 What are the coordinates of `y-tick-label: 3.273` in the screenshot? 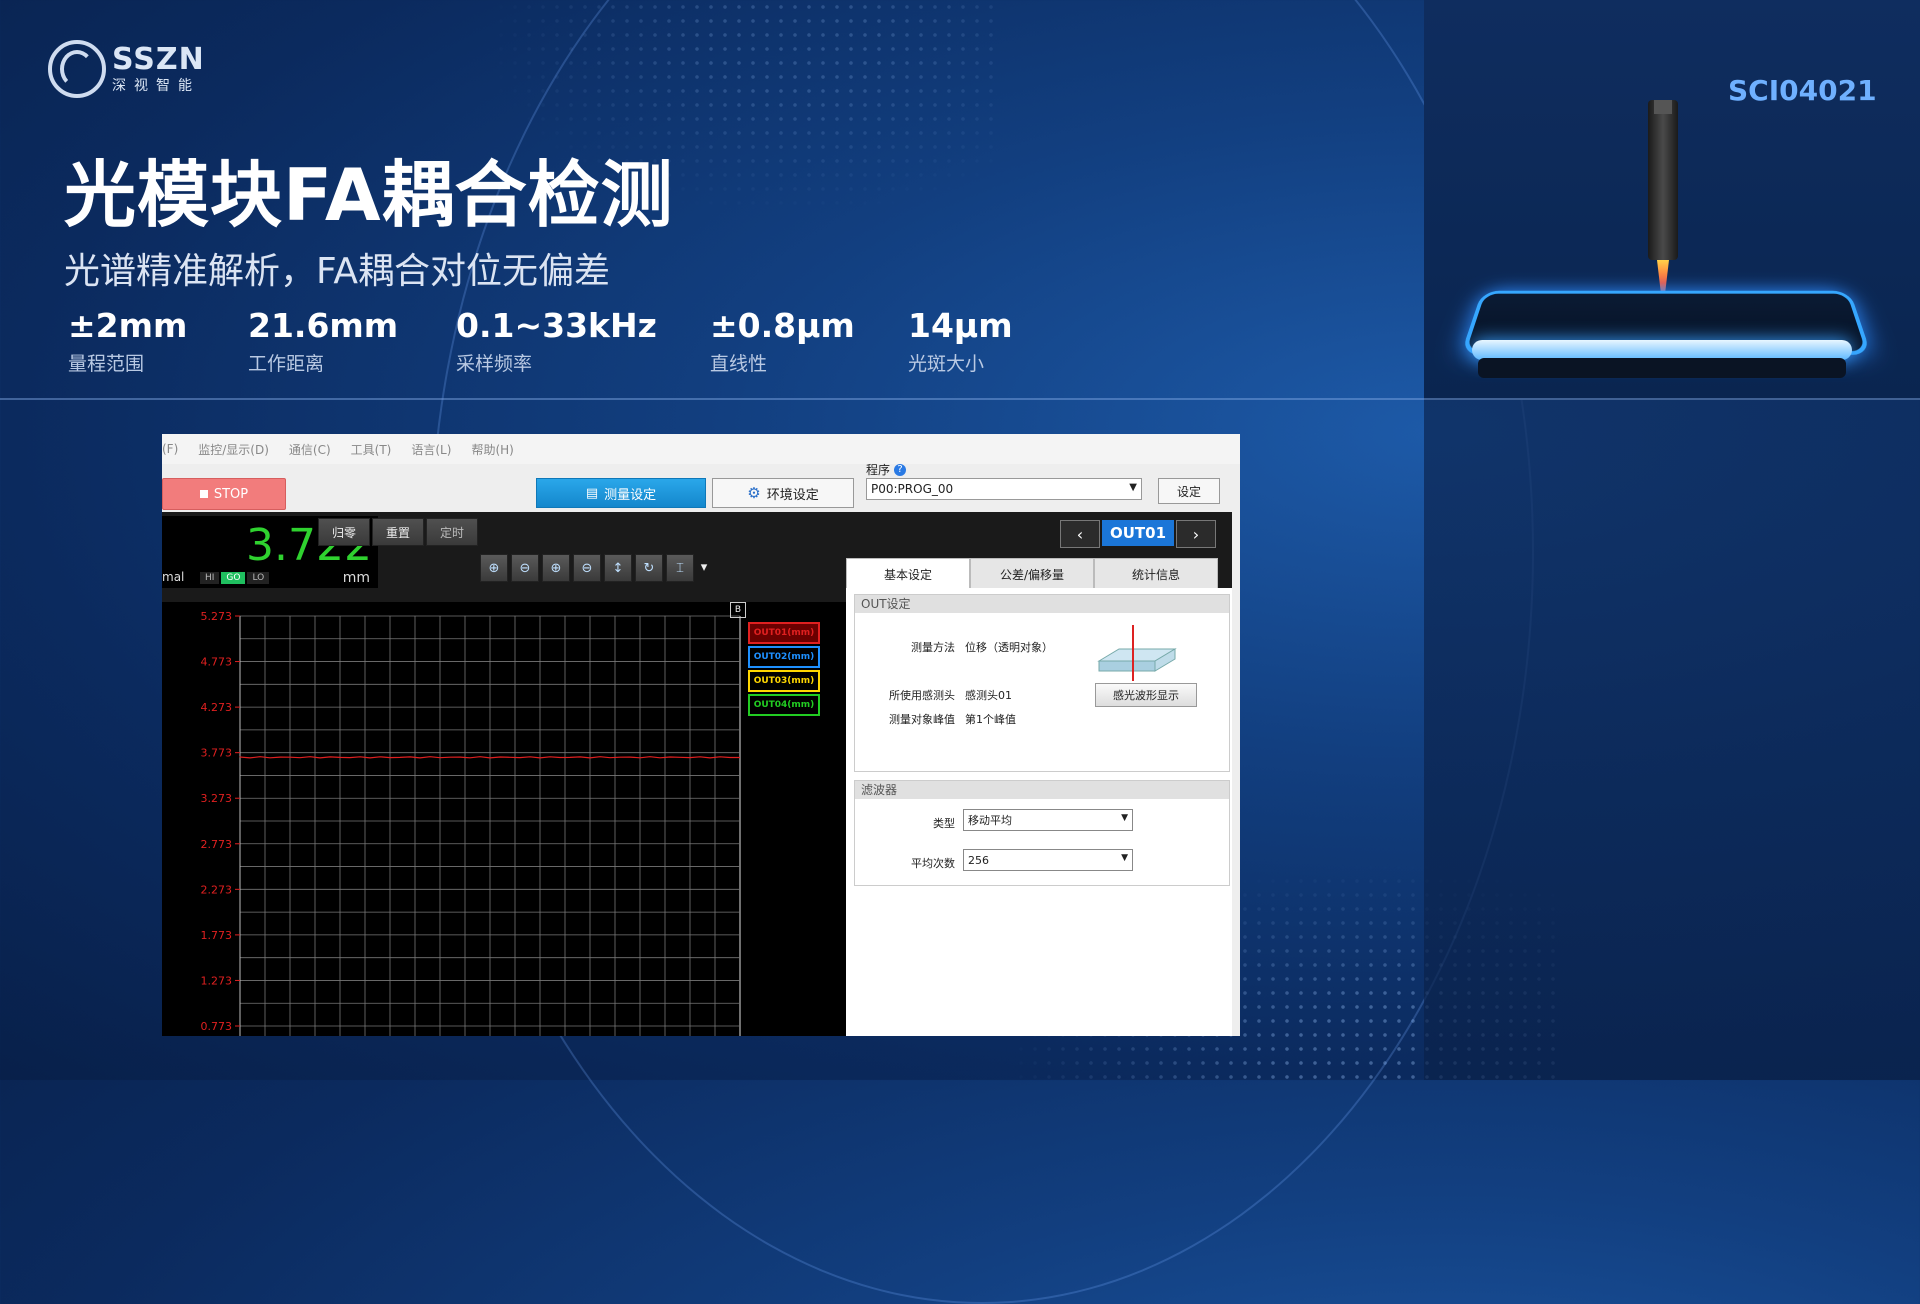 It's located at (217, 798).